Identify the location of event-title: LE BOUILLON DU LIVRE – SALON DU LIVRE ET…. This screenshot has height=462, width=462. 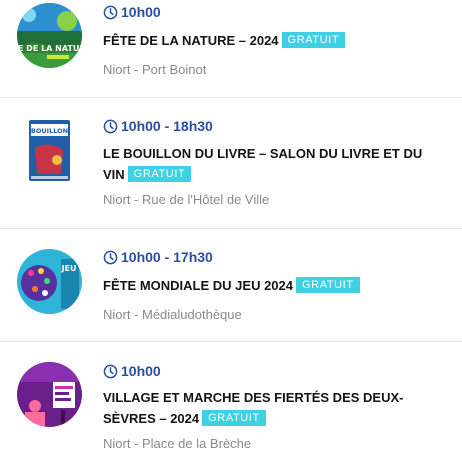
(275, 164).